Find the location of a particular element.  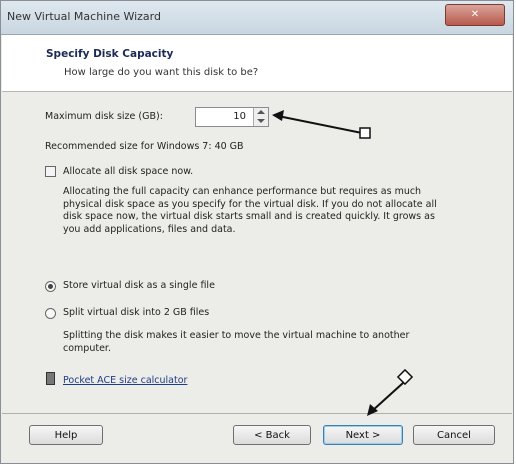

annotation-arrowhead is located at coordinates (278, 115).